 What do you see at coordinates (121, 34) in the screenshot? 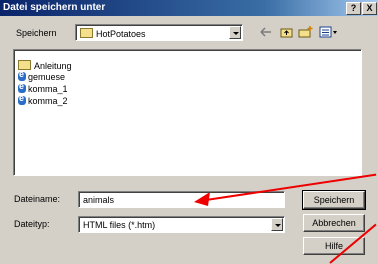
I see `save-in-value: HotPotatoes` at bounding box center [121, 34].